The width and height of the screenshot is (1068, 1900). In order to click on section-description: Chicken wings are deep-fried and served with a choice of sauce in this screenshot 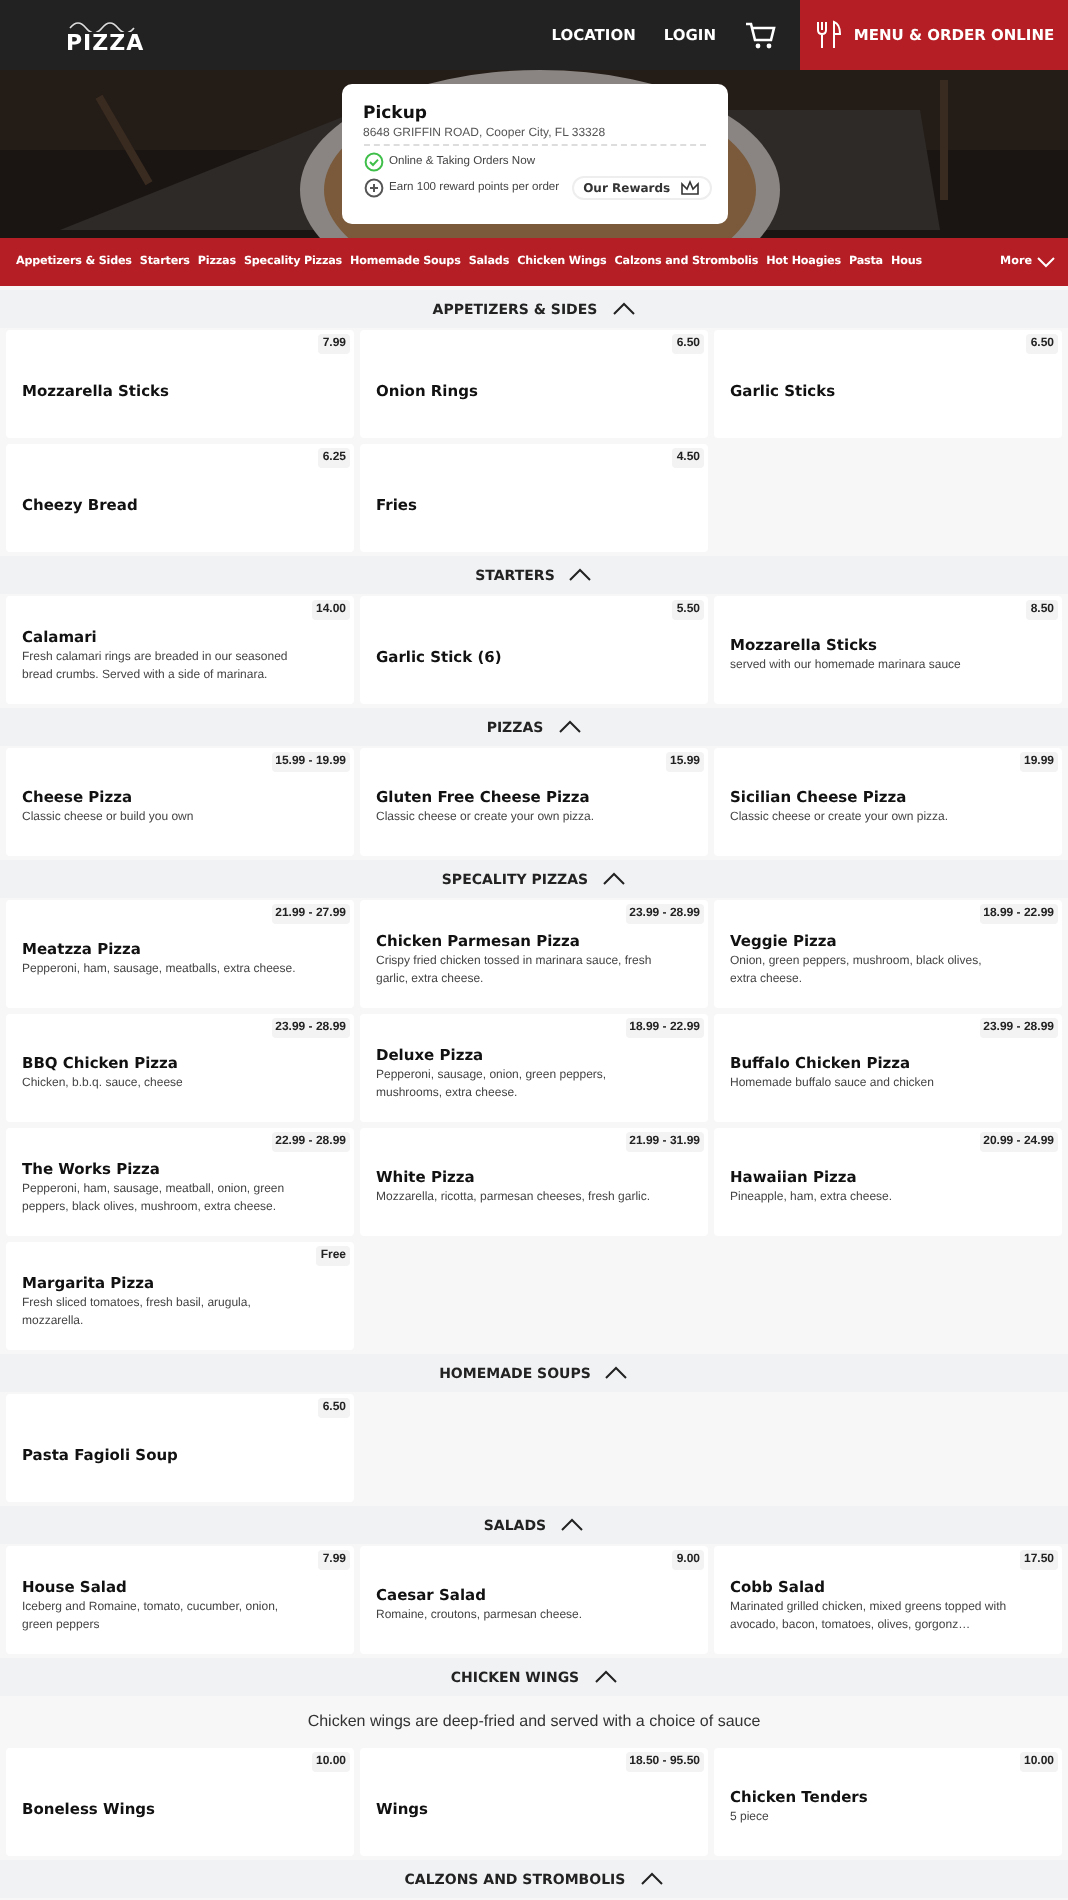, I will do `click(534, 1722)`.